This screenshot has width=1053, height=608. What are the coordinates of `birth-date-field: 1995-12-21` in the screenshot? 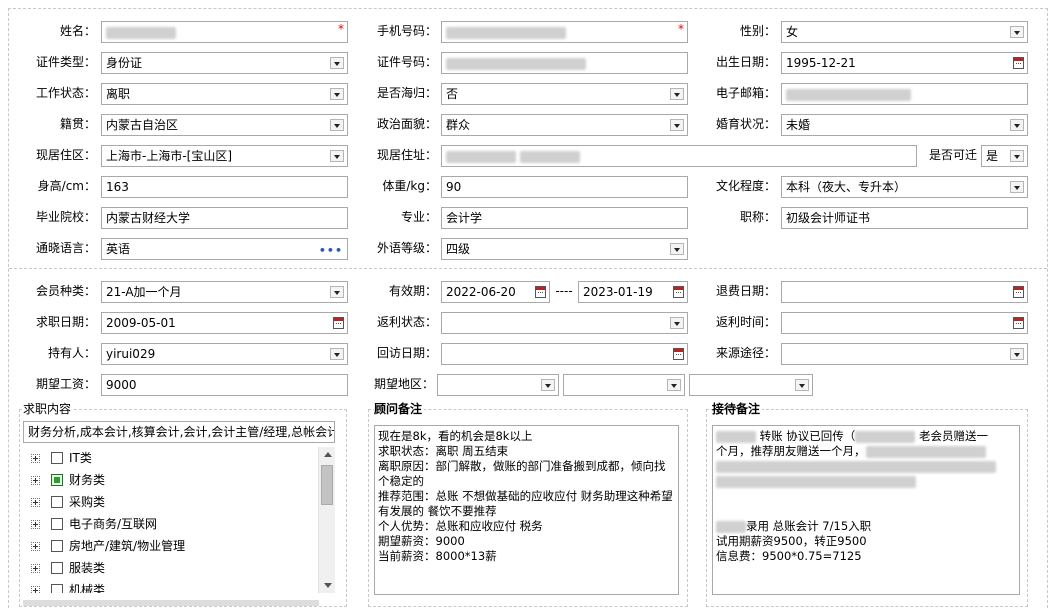 It's located at (904, 63).